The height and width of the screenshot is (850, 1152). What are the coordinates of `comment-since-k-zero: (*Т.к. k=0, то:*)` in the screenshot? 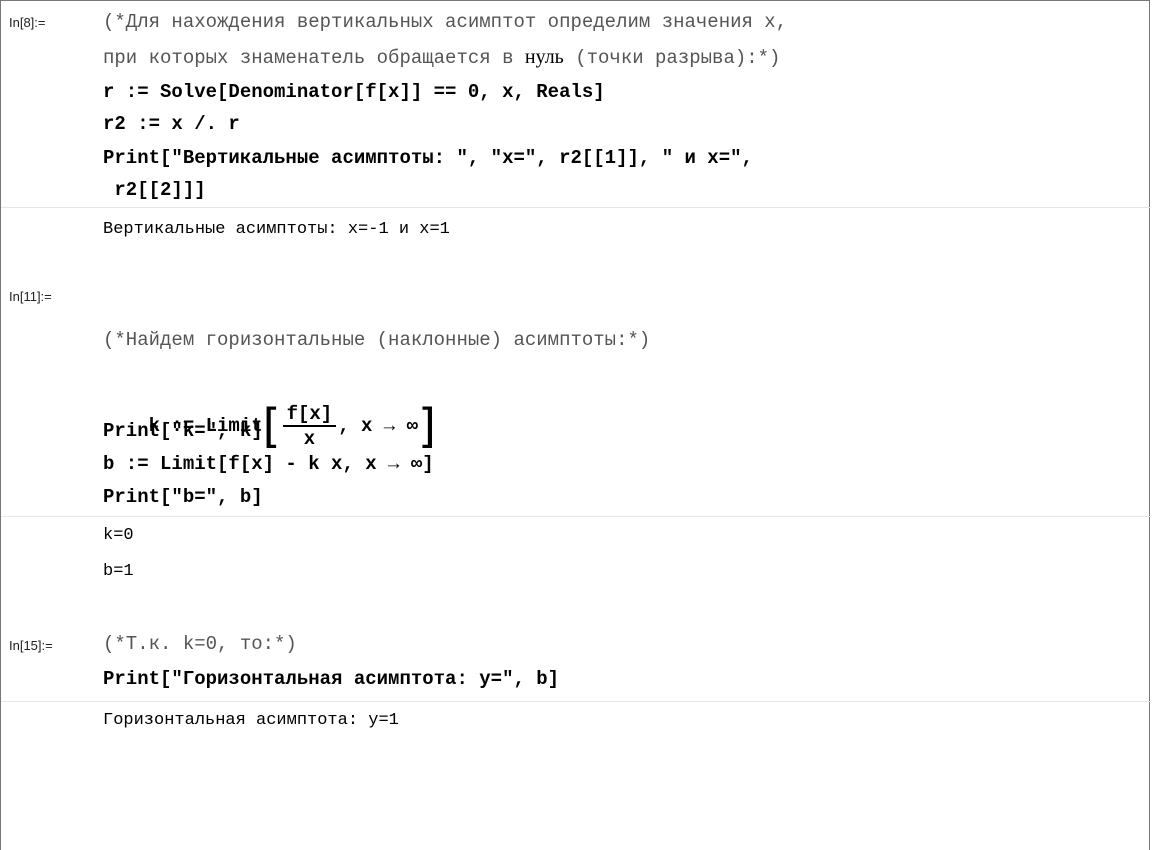 It's located at (200, 644).